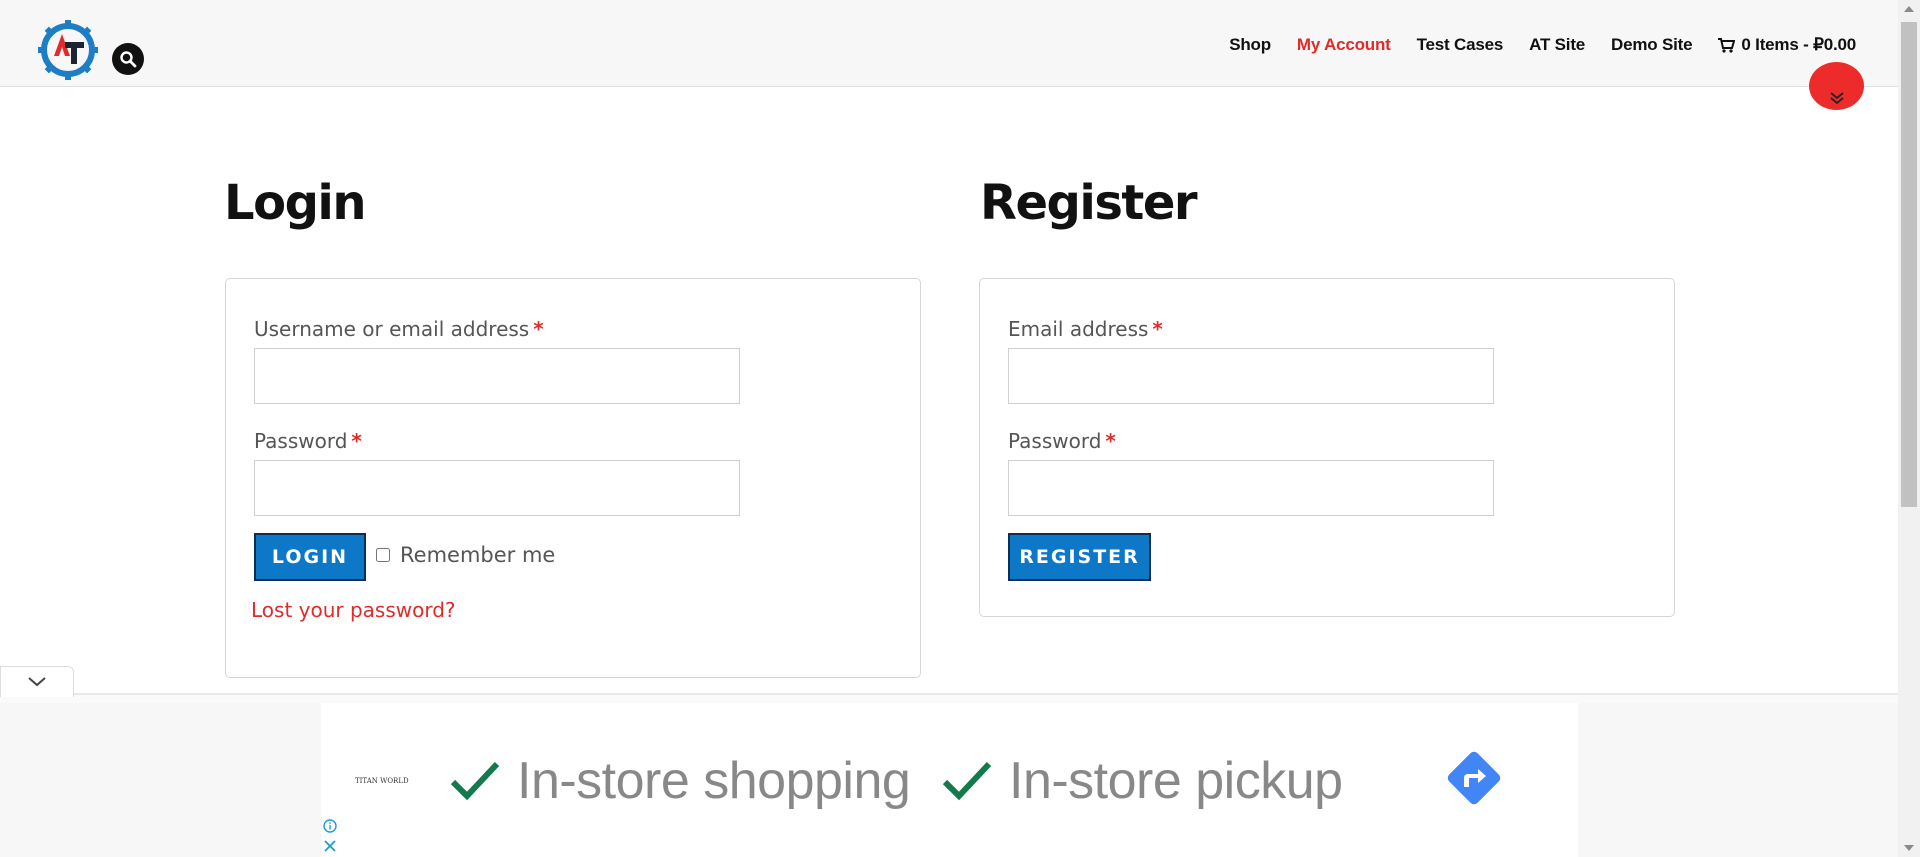 This screenshot has height=857, width=1920. I want to click on search-icon, so click(128, 59).